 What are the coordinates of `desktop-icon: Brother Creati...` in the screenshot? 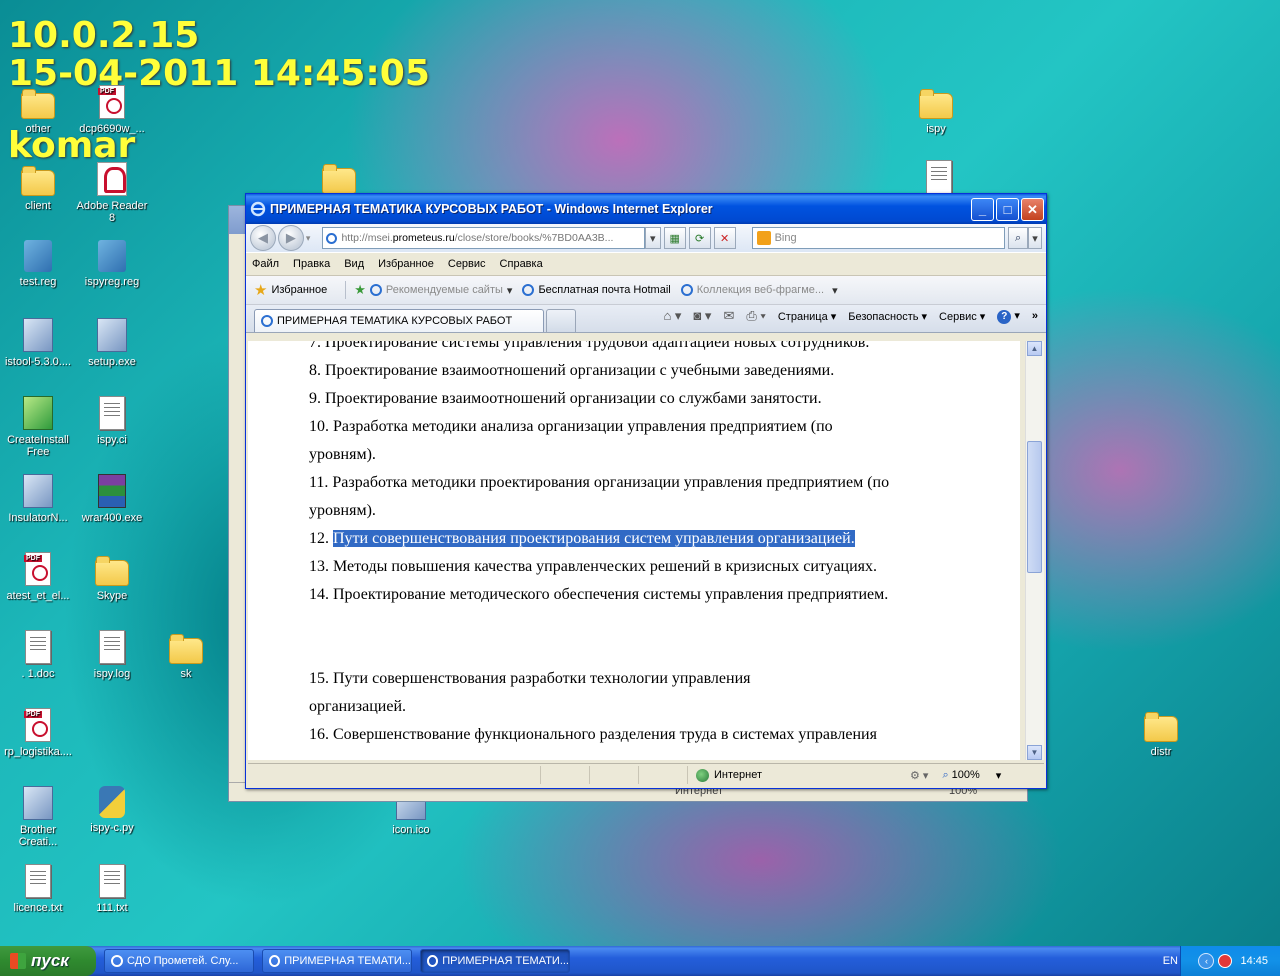 It's located at (38, 817).